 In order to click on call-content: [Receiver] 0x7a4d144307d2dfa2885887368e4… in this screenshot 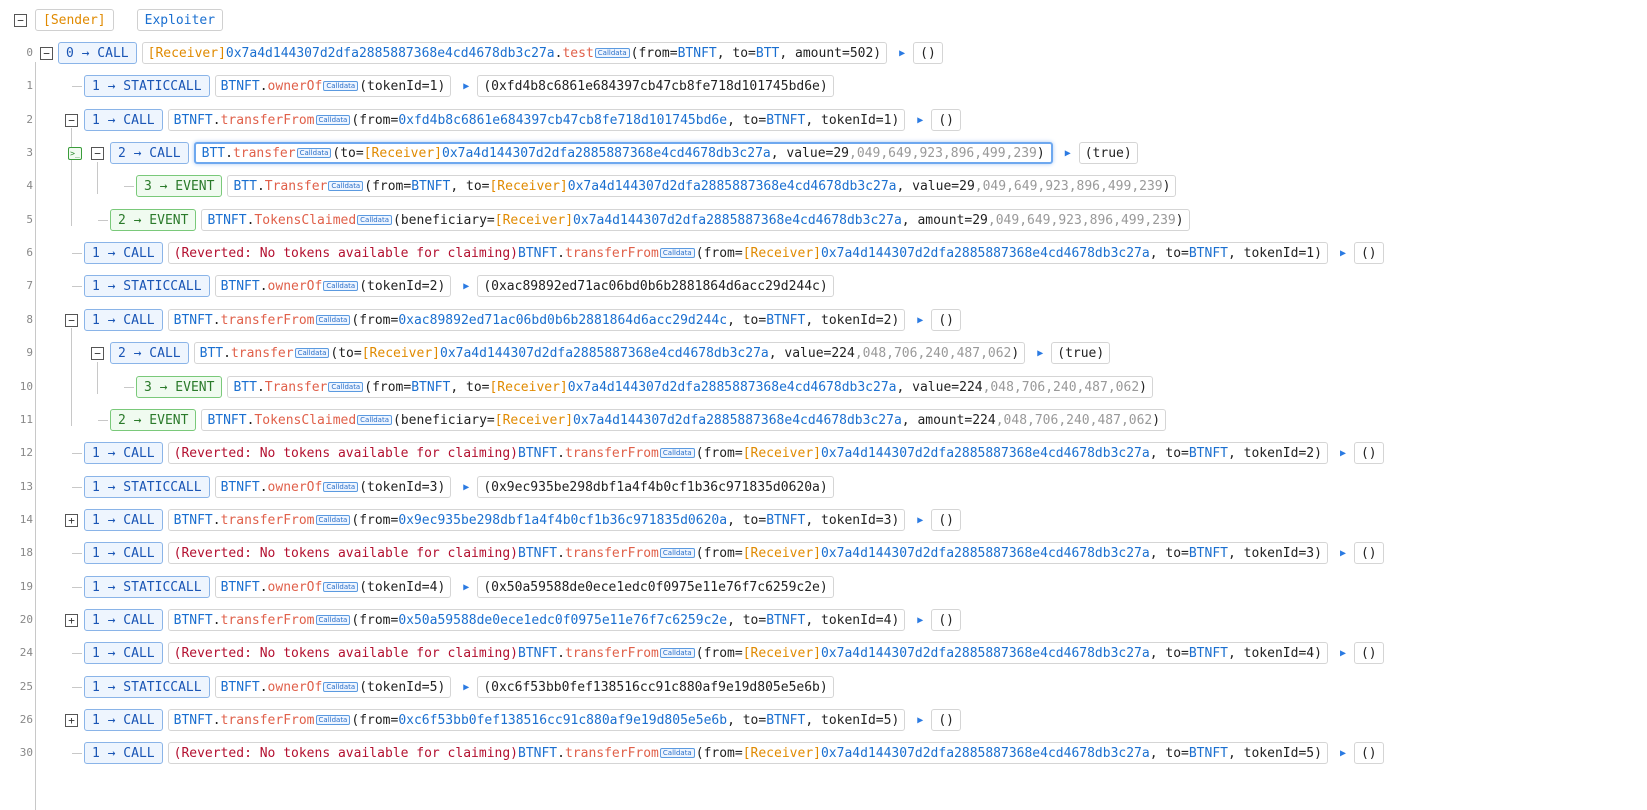, I will do `click(514, 53)`.